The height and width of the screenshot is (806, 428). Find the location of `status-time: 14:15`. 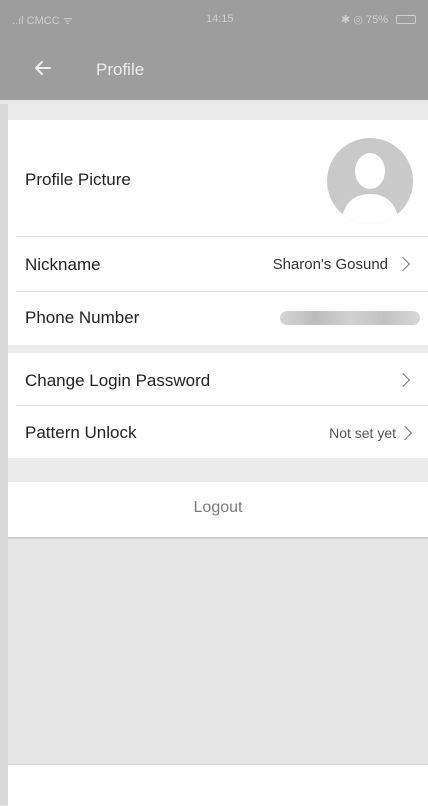

status-time: 14:15 is located at coordinates (220, 19).